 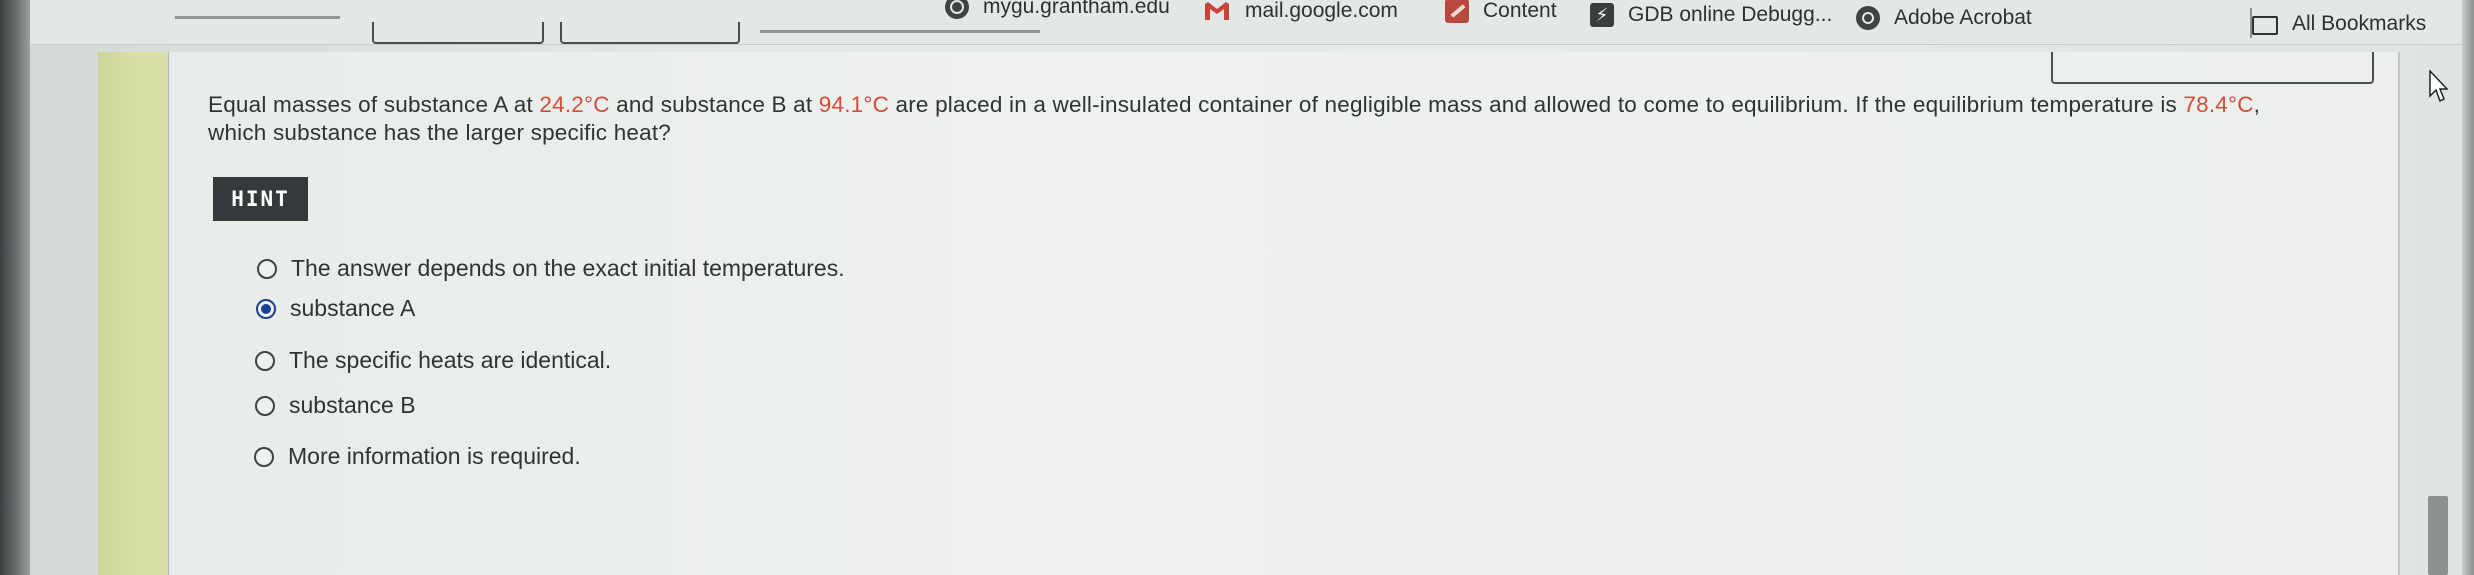 I want to click on bookmark-label: mygu.grantham.edu, so click(x=1076, y=9).